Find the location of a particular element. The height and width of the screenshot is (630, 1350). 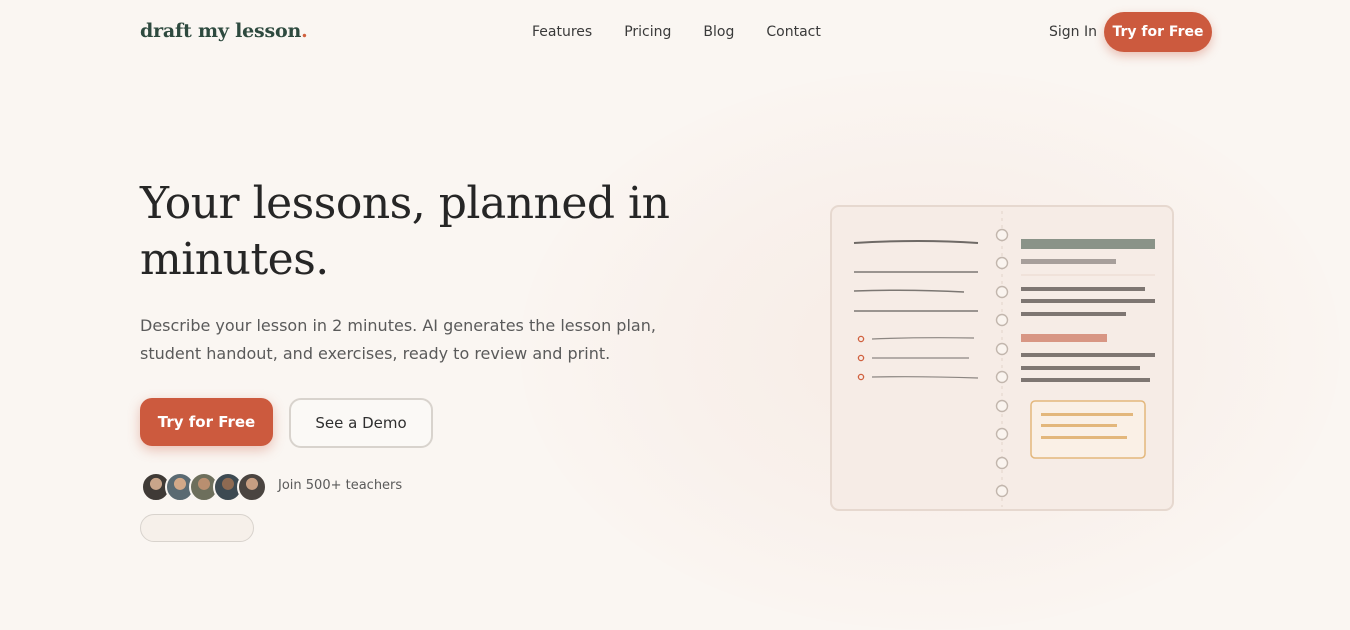

sign-in-link: Sign In is located at coordinates (1073, 32).